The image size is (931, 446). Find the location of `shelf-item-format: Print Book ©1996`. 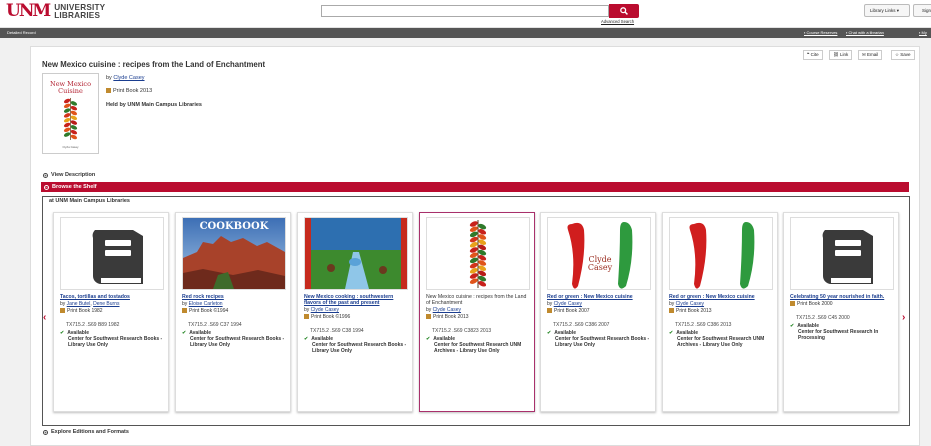

shelf-item-format: Print Book ©1996 is located at coordinates (327, 317).